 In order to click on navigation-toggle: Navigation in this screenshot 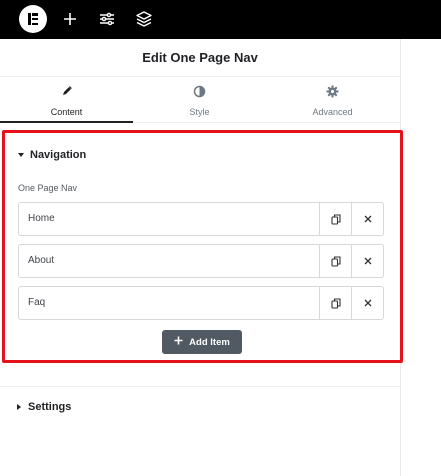, I will do `click(52, 155)`.